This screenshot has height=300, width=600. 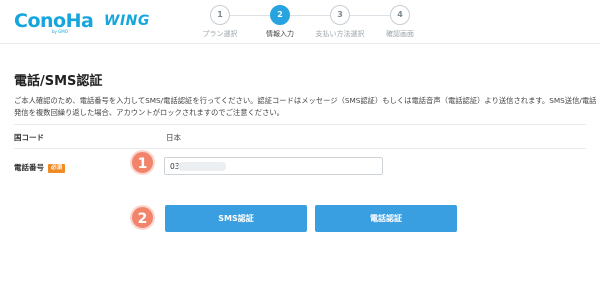 What do you see at coordinates (202, 166) in the screenshot?
I see `redacted-phone-digits` at bounding box center [202, 166].